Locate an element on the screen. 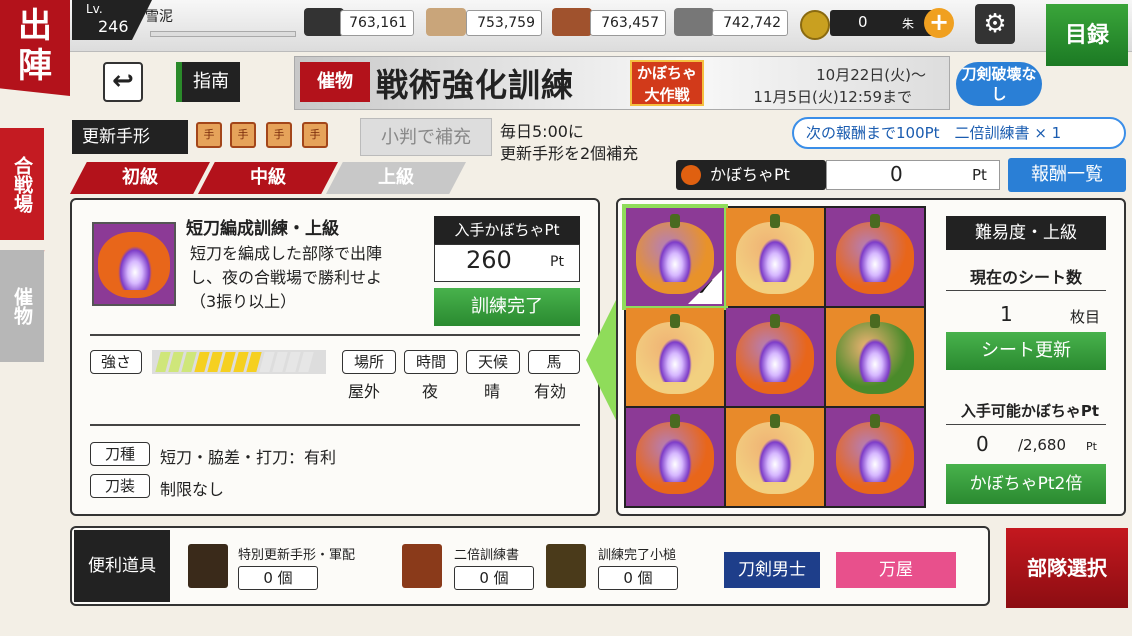  reward-list-button: 報酬一覧 is located at coordinates (1067, 175).